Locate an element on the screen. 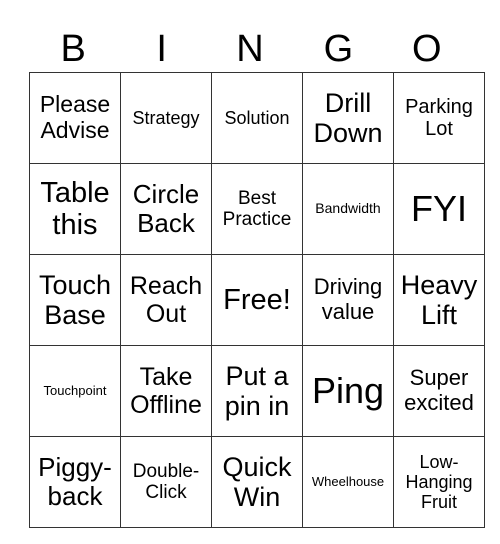 Image resolution: width=500 pixels, height=544 pixels. bingo-cell: Please Advise is located at coordinates (75, 118).